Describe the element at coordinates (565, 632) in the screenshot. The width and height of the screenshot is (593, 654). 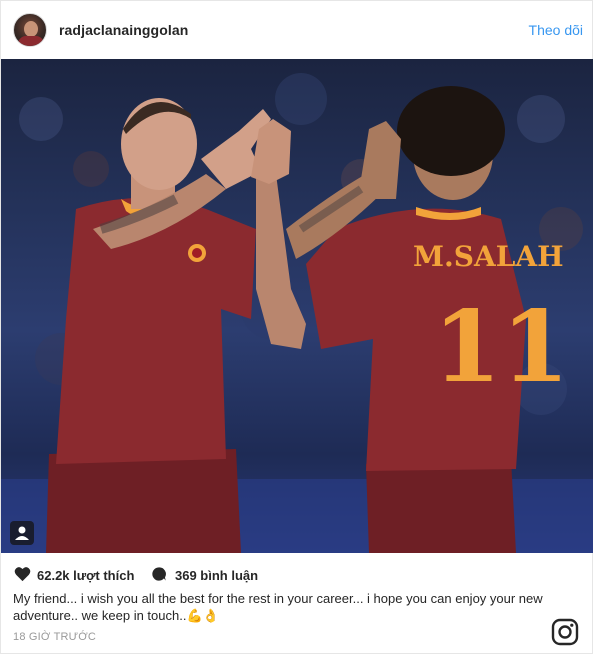
I see `instagram-icon` at that location.